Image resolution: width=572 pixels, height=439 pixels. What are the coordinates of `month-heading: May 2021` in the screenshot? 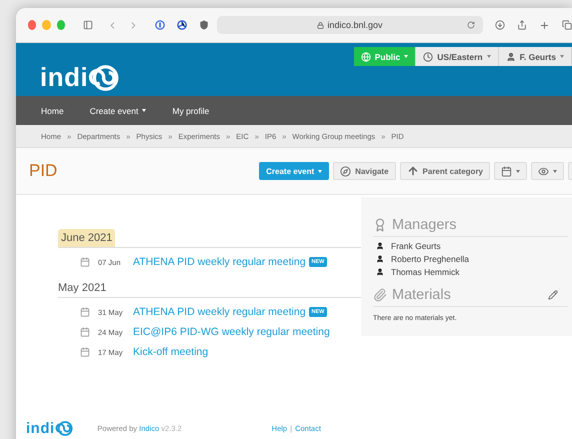 It's located at (82, 288).